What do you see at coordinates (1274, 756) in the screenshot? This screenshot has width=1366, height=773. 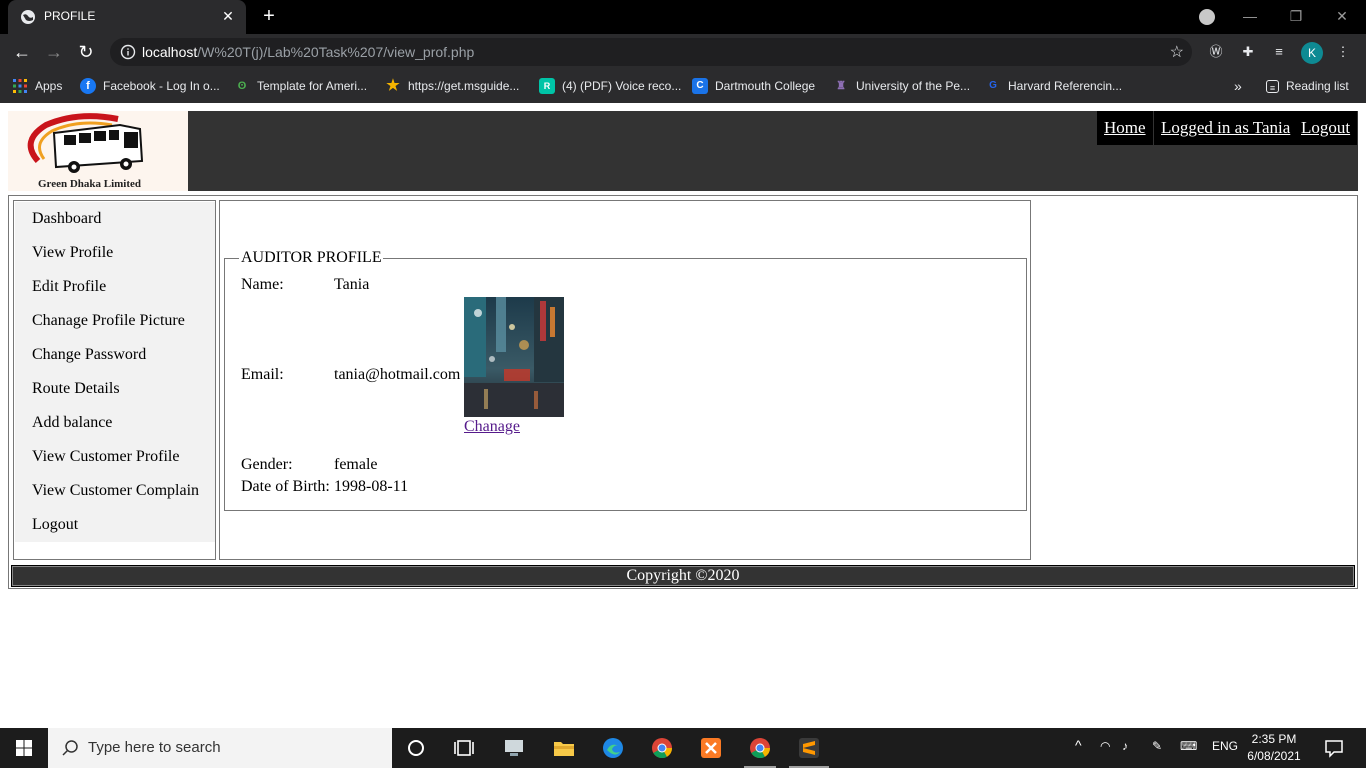 I see `clock-date: 6/08/2021` at bounding box center [1274, 756].